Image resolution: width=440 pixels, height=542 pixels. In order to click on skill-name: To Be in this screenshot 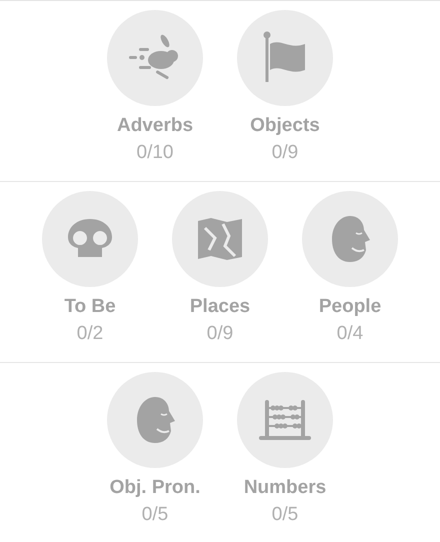, I will do `click(90, 307)`.